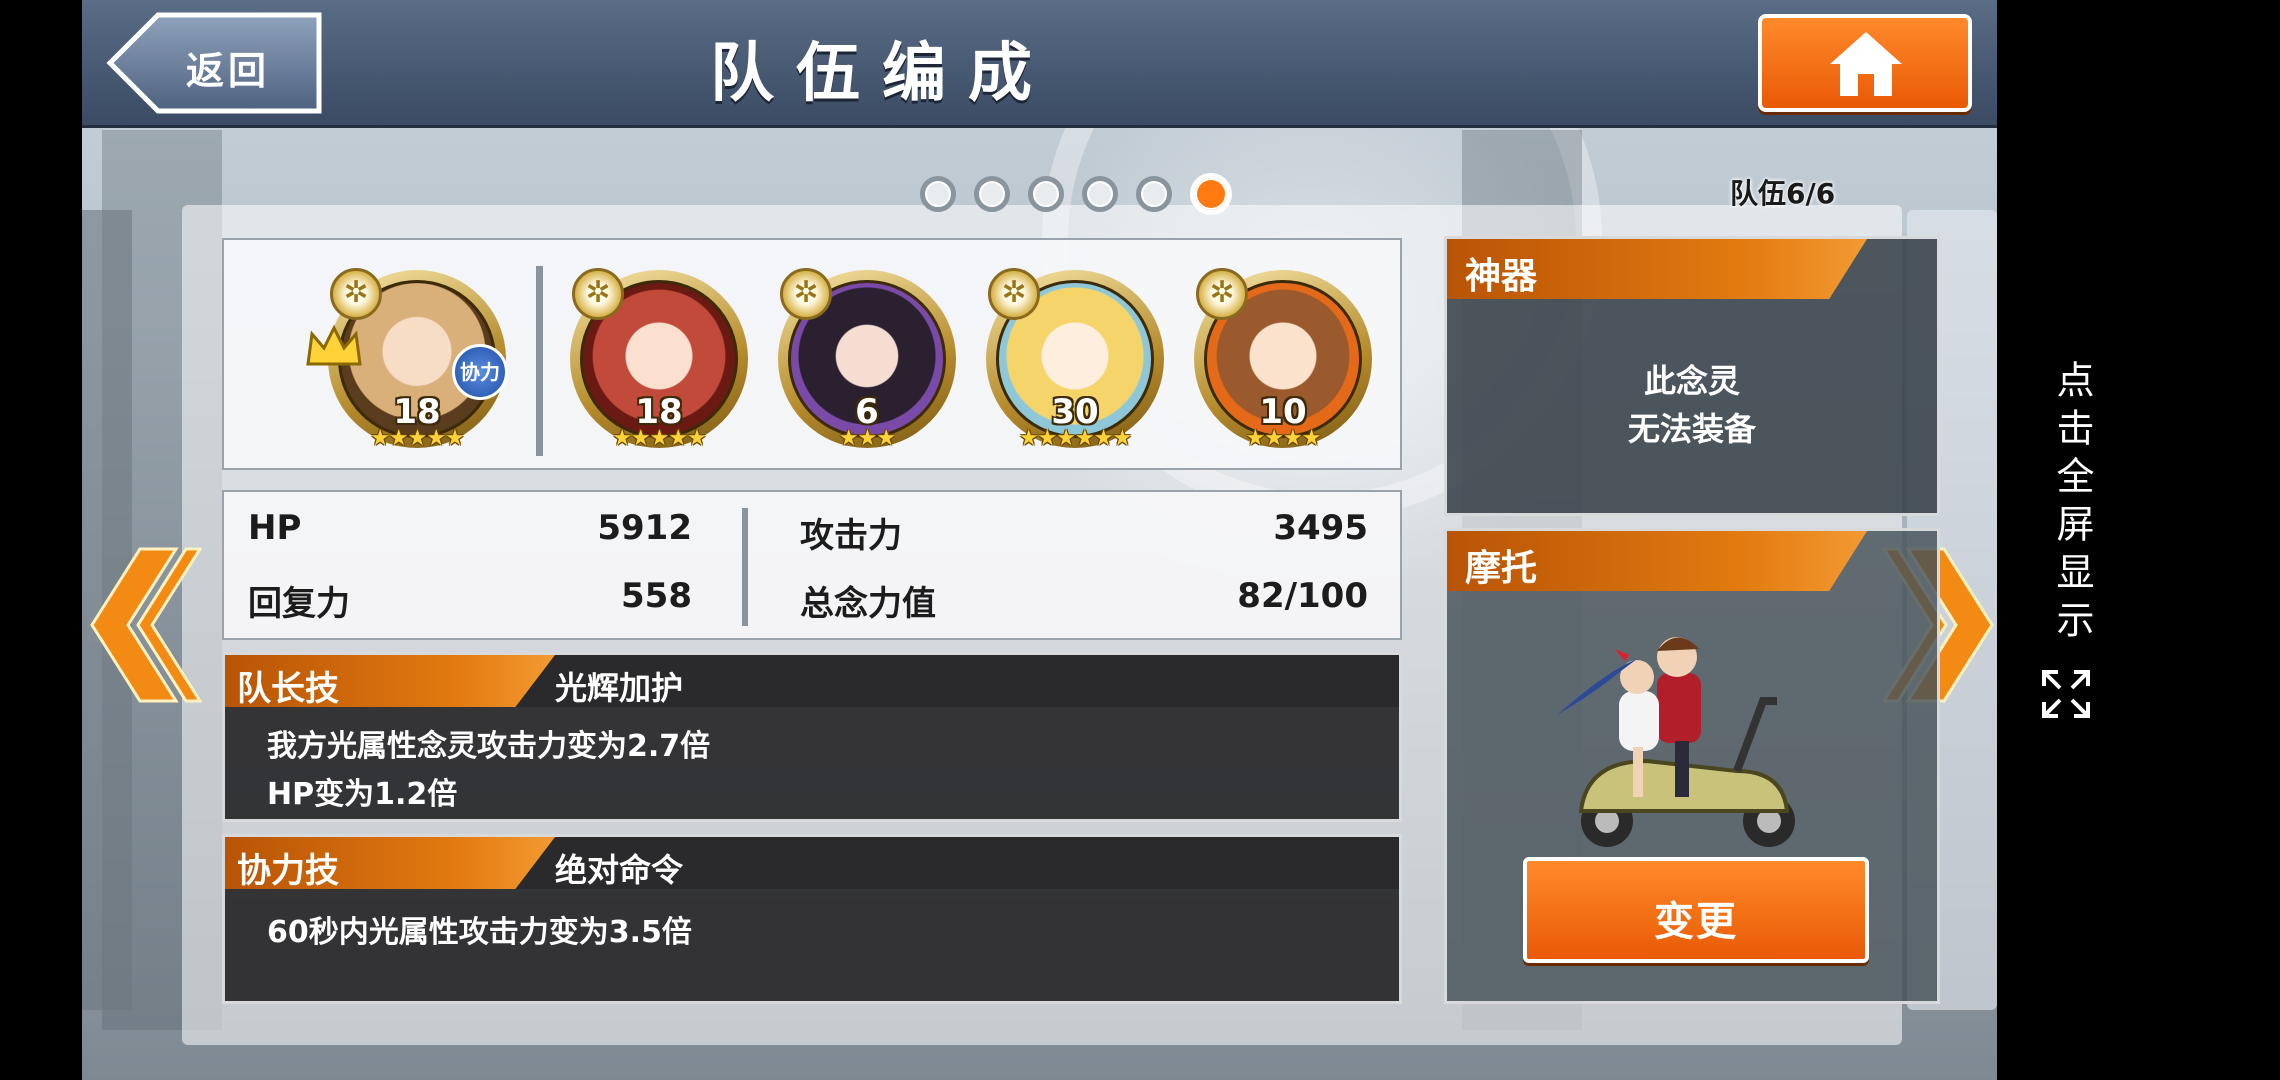 The height and width of the screenshot is (1080, 2280). Describe the element at coordinates (1657, 269) in the screenshot. I see `panel-tag: 神器` at that location.